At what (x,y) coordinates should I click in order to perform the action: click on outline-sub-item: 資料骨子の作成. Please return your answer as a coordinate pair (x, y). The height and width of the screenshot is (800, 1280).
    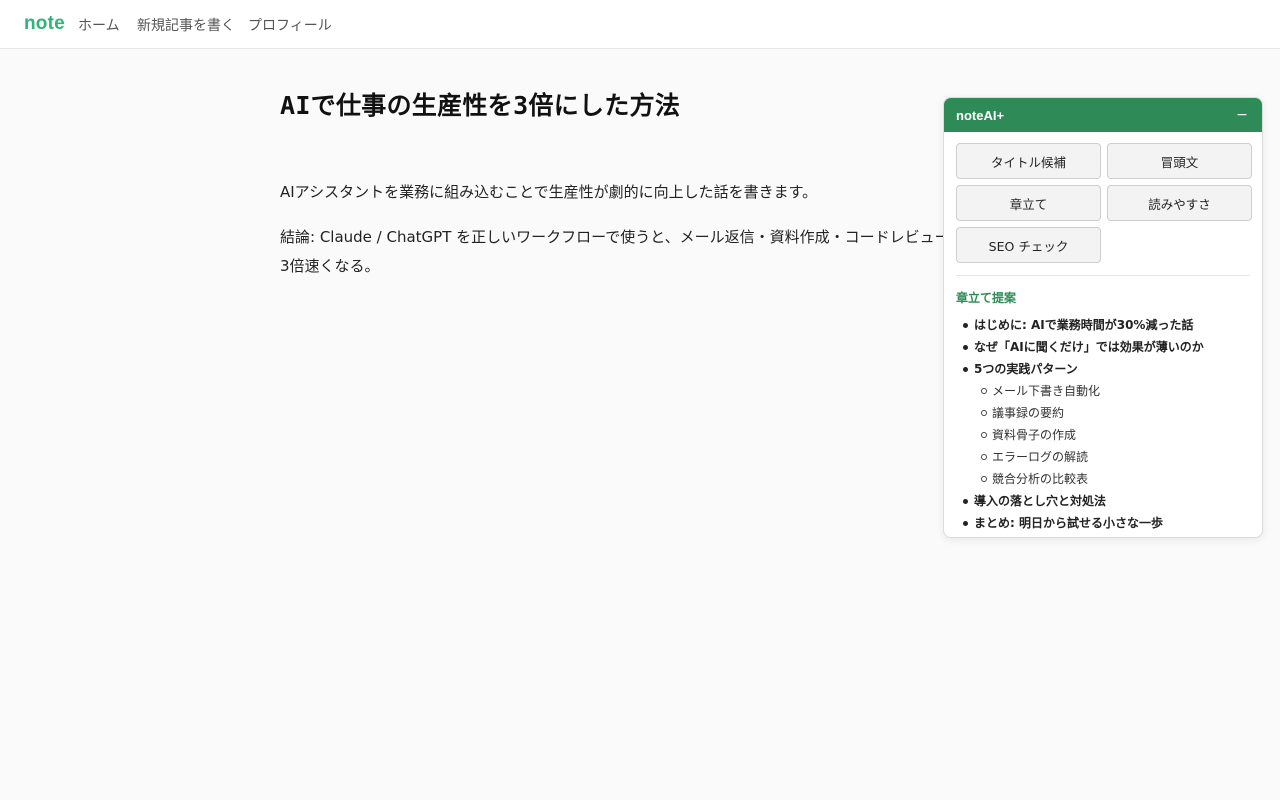
    Looking at the image, I should click on (1106, 435).